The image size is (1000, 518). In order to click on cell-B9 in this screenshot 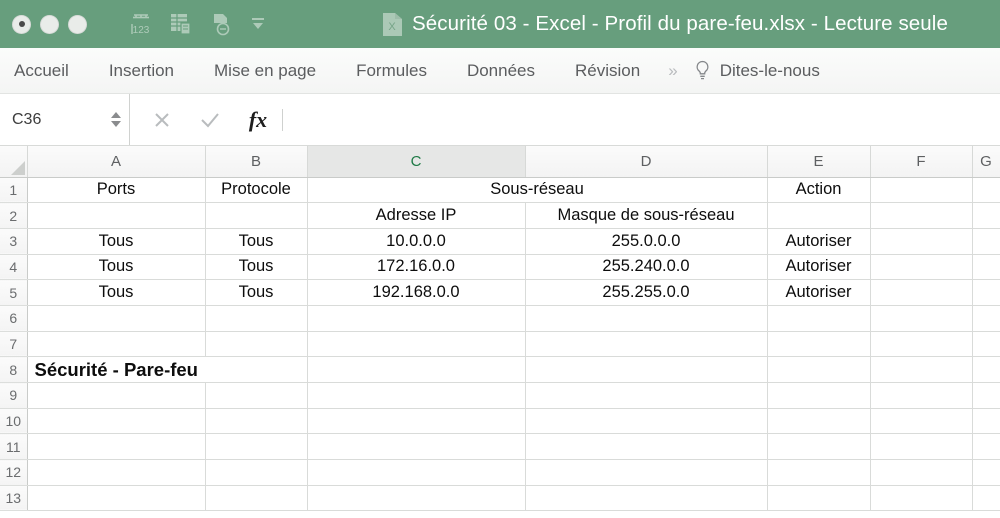, I will do `click(256, 395)`.